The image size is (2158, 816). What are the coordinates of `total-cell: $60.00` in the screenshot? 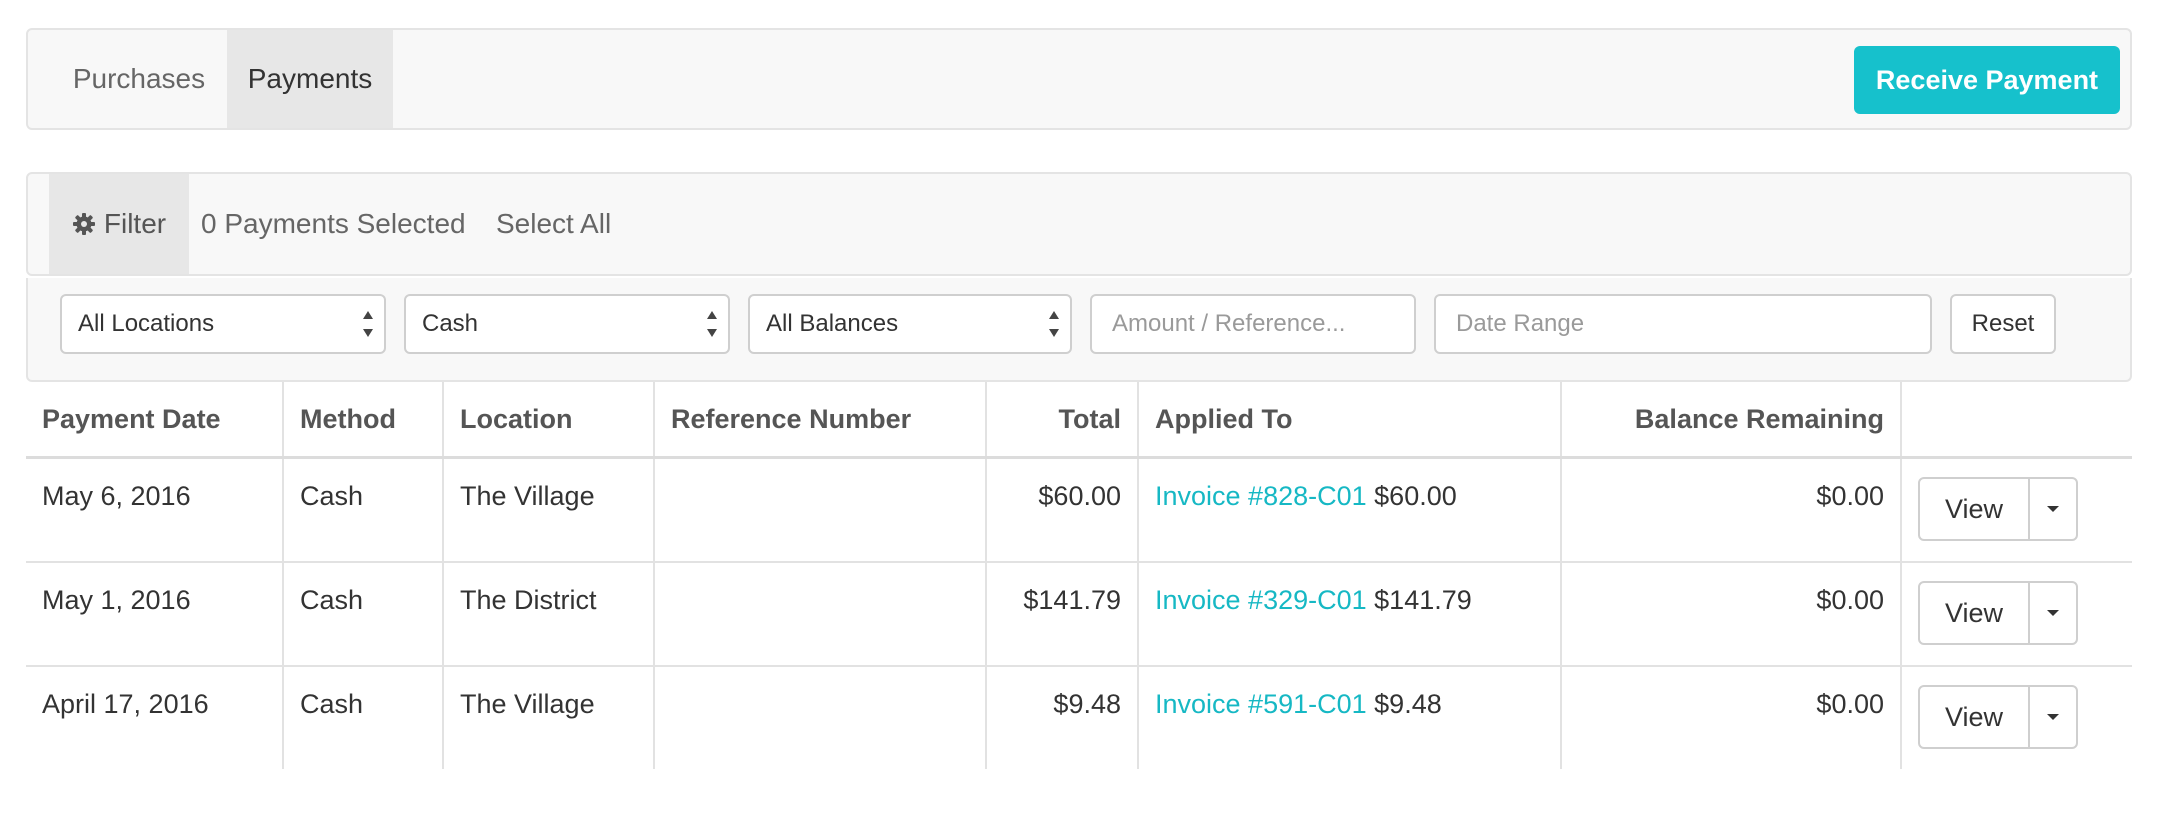 It's located at (1063, 510).